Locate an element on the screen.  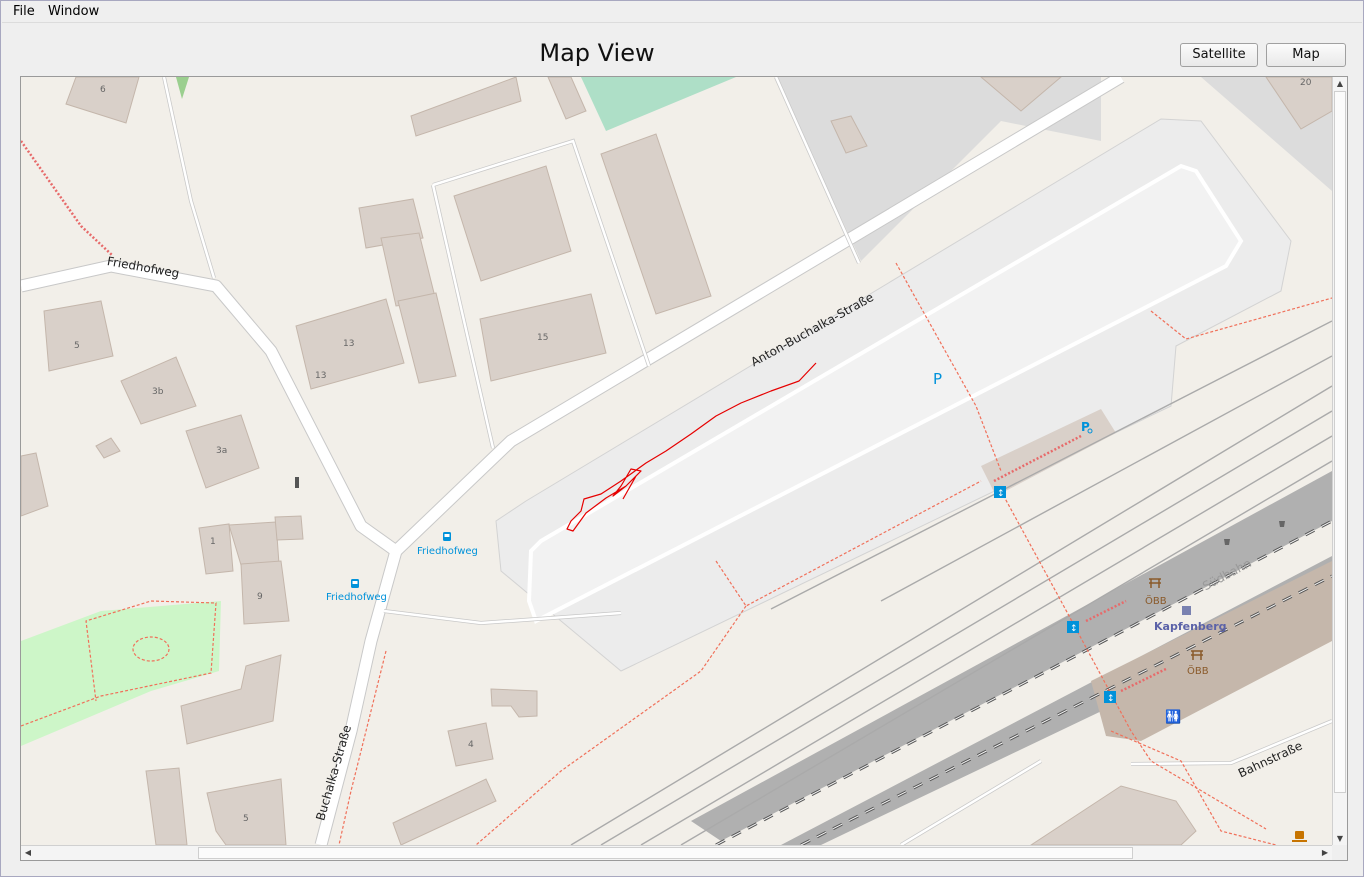
menu-file: File is located at coordinates (24, 11).